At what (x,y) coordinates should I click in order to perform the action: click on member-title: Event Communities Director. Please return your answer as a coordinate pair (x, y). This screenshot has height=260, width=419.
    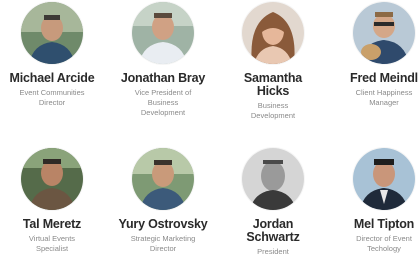
    Looking at the image, I should click on (52, 97).